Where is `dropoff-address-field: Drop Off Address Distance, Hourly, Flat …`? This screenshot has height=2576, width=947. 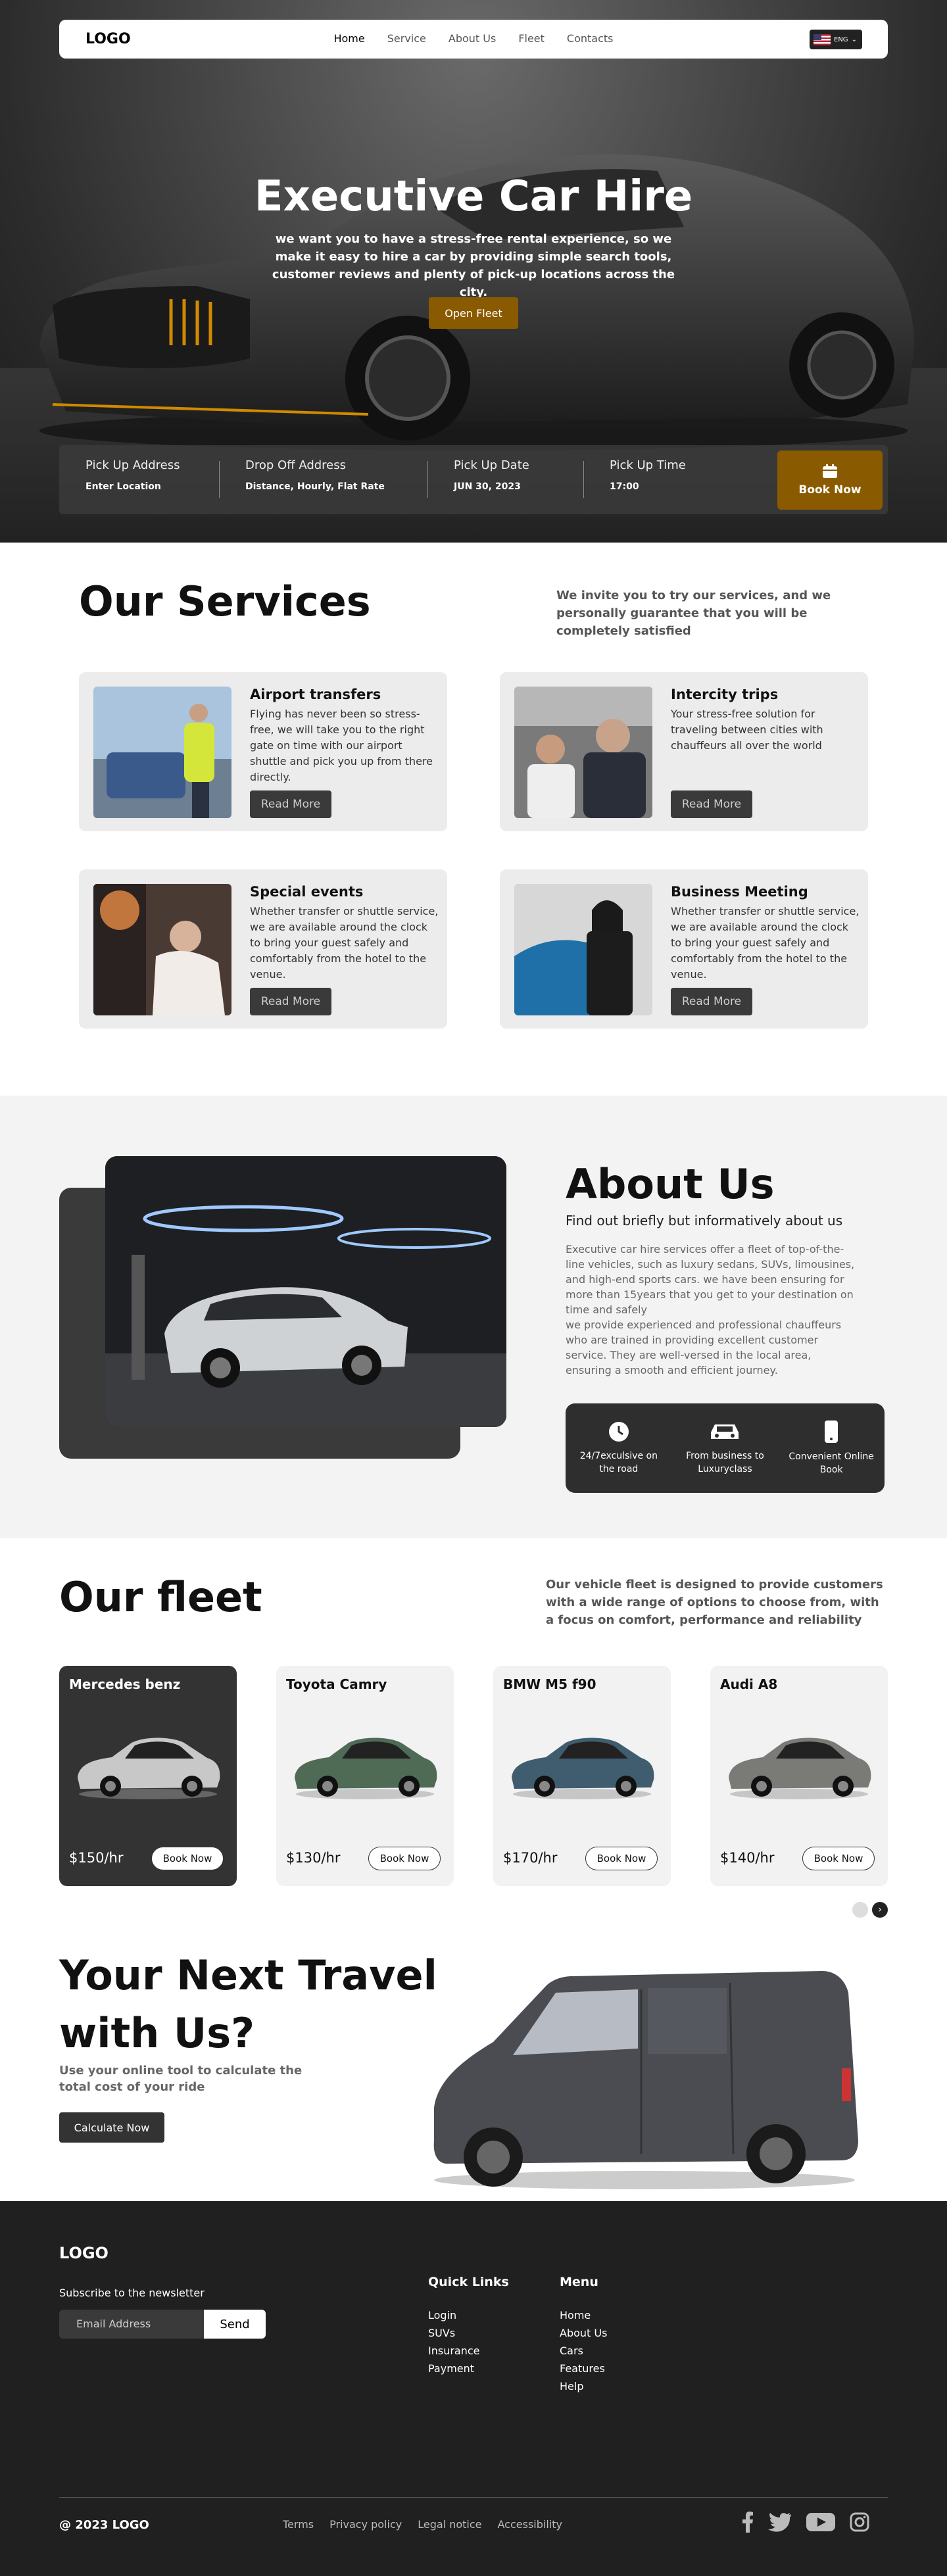
dropoff-address-field: Drop Off Address Distance, Hourly, Flat … is located at coordinates (315, 475).